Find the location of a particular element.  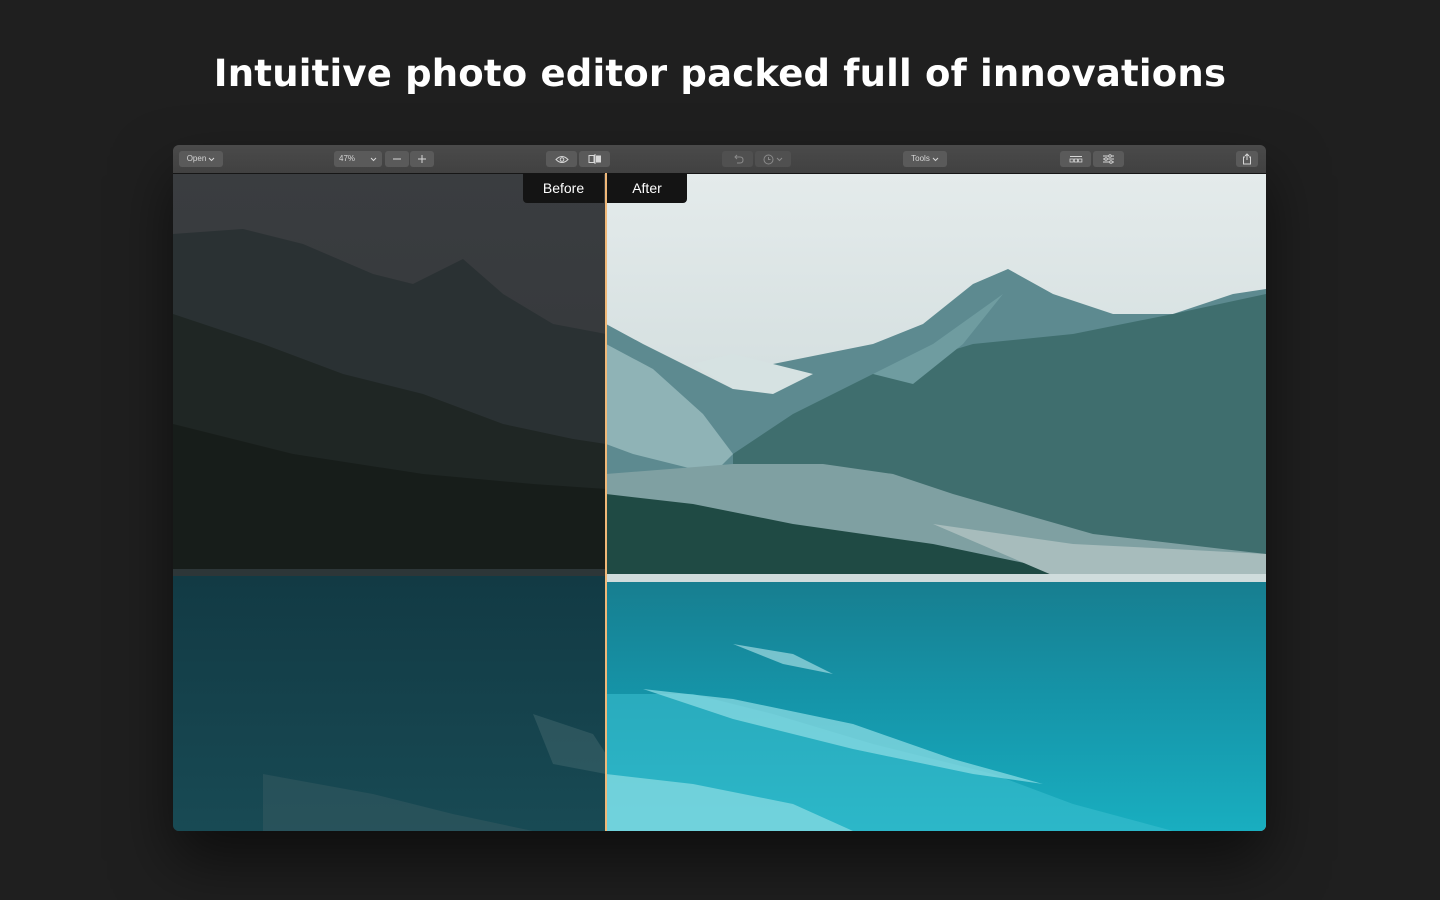

share-button is located at coordinates (1247, 159).